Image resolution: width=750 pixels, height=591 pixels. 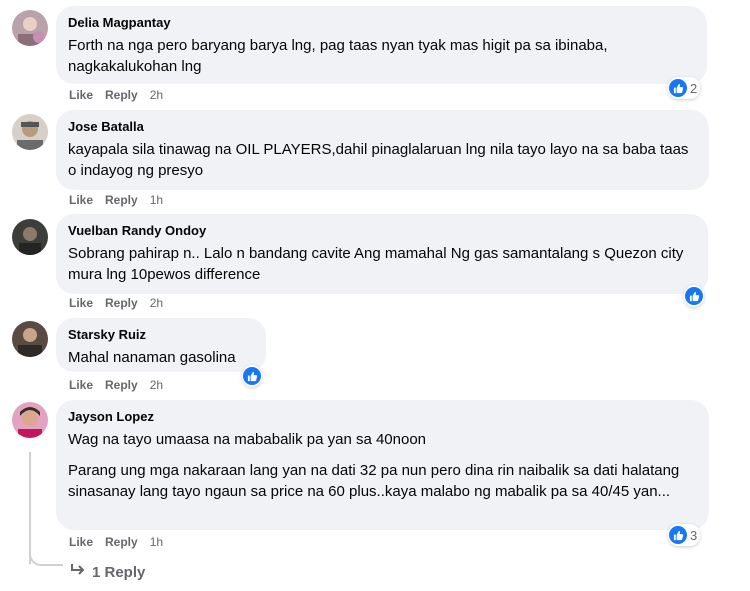 What do you see at coordinates (382, 230) in the screenshot?
I see `comment-author: Vuelban Randy Ondoy` at bounding box center [382, 230].